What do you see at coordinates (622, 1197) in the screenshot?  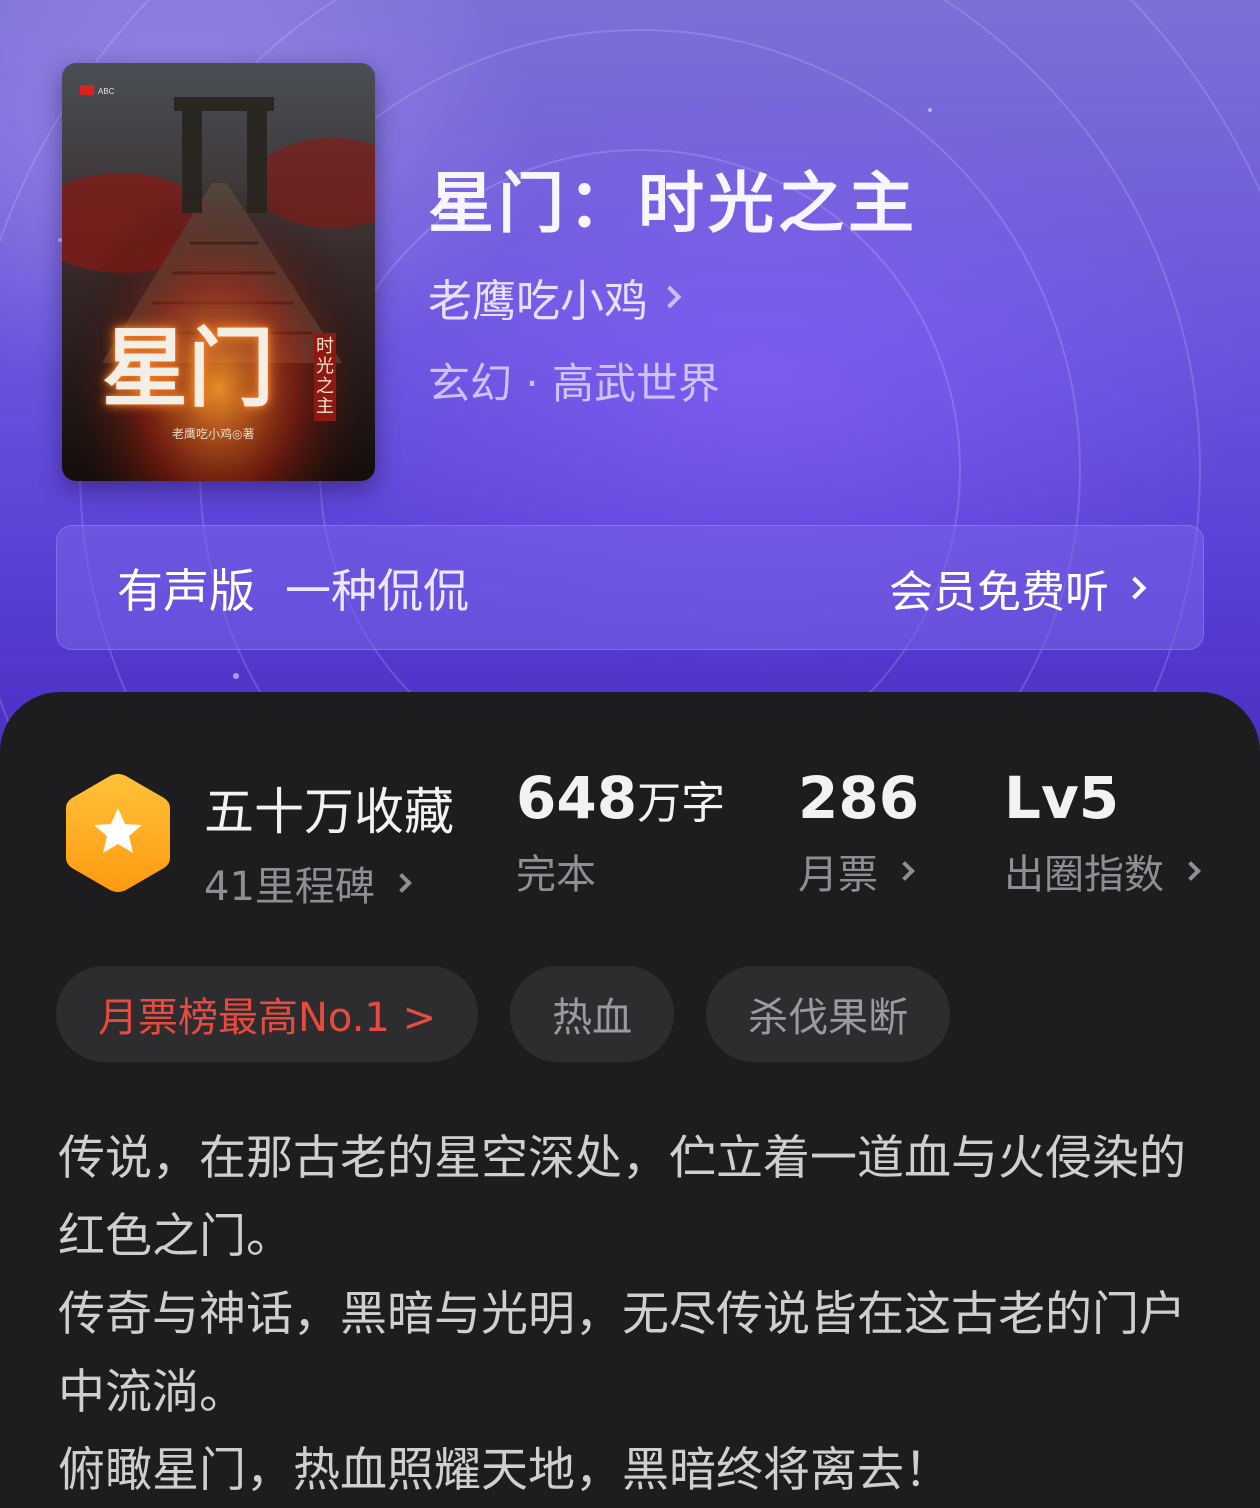 I see `description-paragraph: 传说，在那古老的星空深处，伫立着一道血与火侵染的红色之门。` at bounding box center [622, 1197].